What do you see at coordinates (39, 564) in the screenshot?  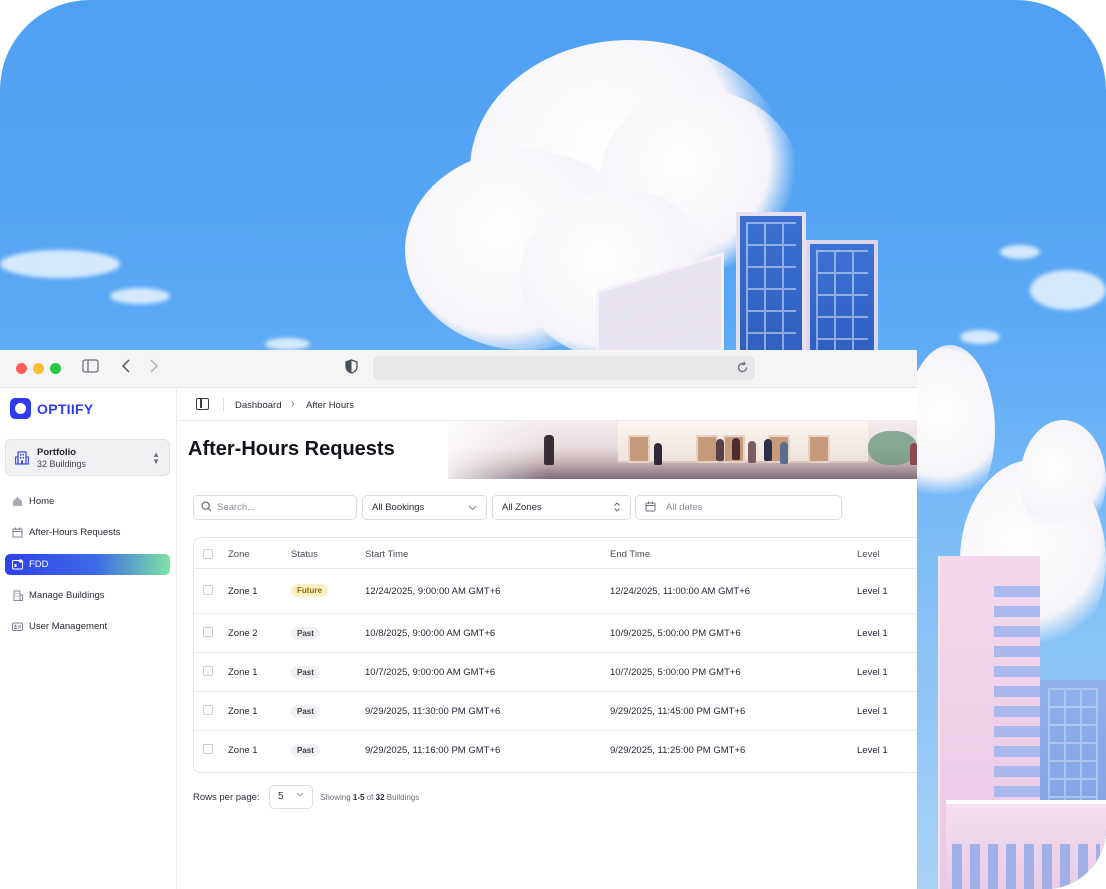 I see `sidebar-item-label: FDD` at bounding box center [39, 564].